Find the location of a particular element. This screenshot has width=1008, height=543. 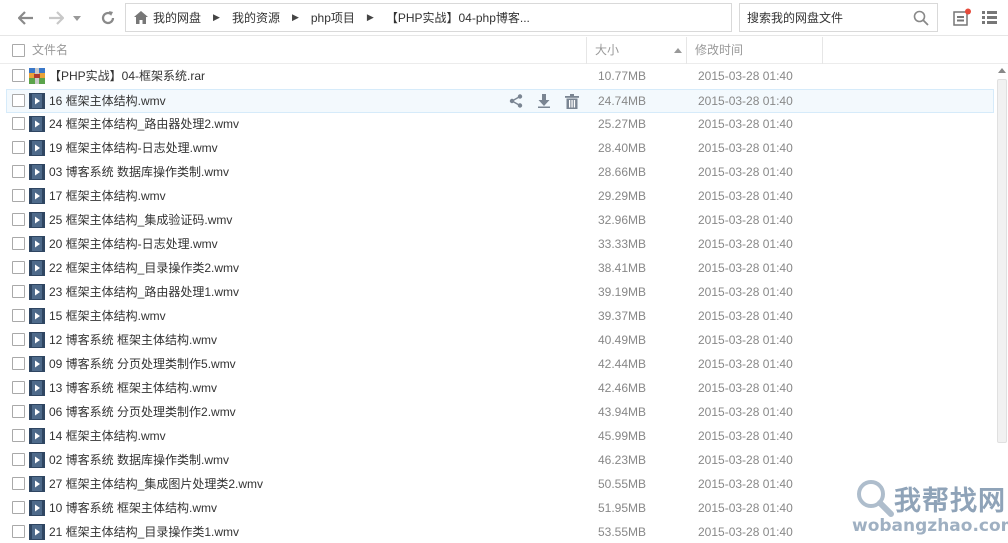

watermark-url: wobangzhao.com is located at coordinates (930, 526).